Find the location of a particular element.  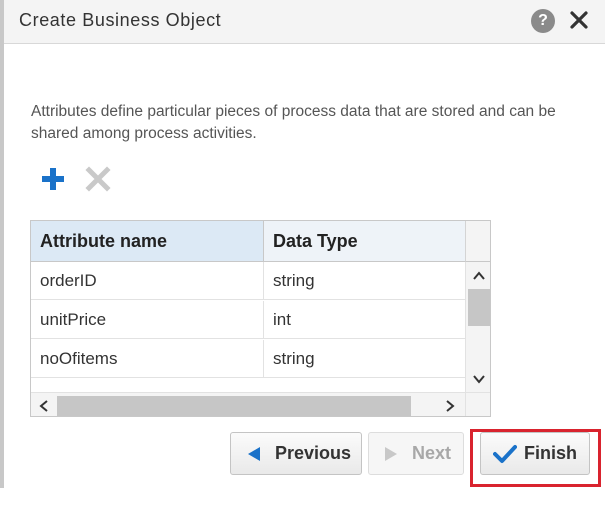

next-button-label: Next is located at coordinates (432, 453).